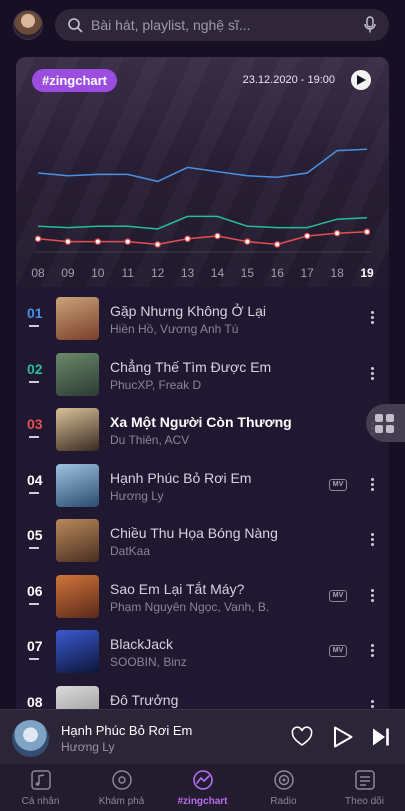 The image size is (405, 811). I want to click on song-row: 04 Hạnh Phúc Bỏ Rơi Em Hương Ly MV, so click(202, 481).